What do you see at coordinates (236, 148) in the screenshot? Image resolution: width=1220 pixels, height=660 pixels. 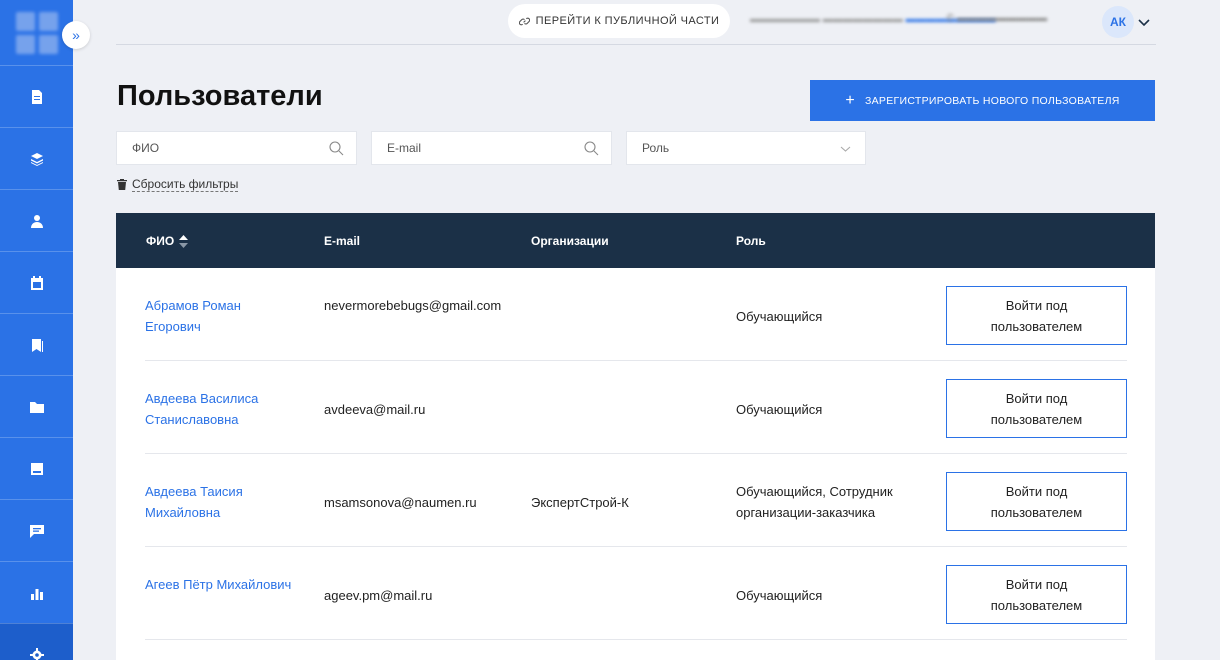 I see `fio-search-input: ФИО` at bounding box center [236, 148].